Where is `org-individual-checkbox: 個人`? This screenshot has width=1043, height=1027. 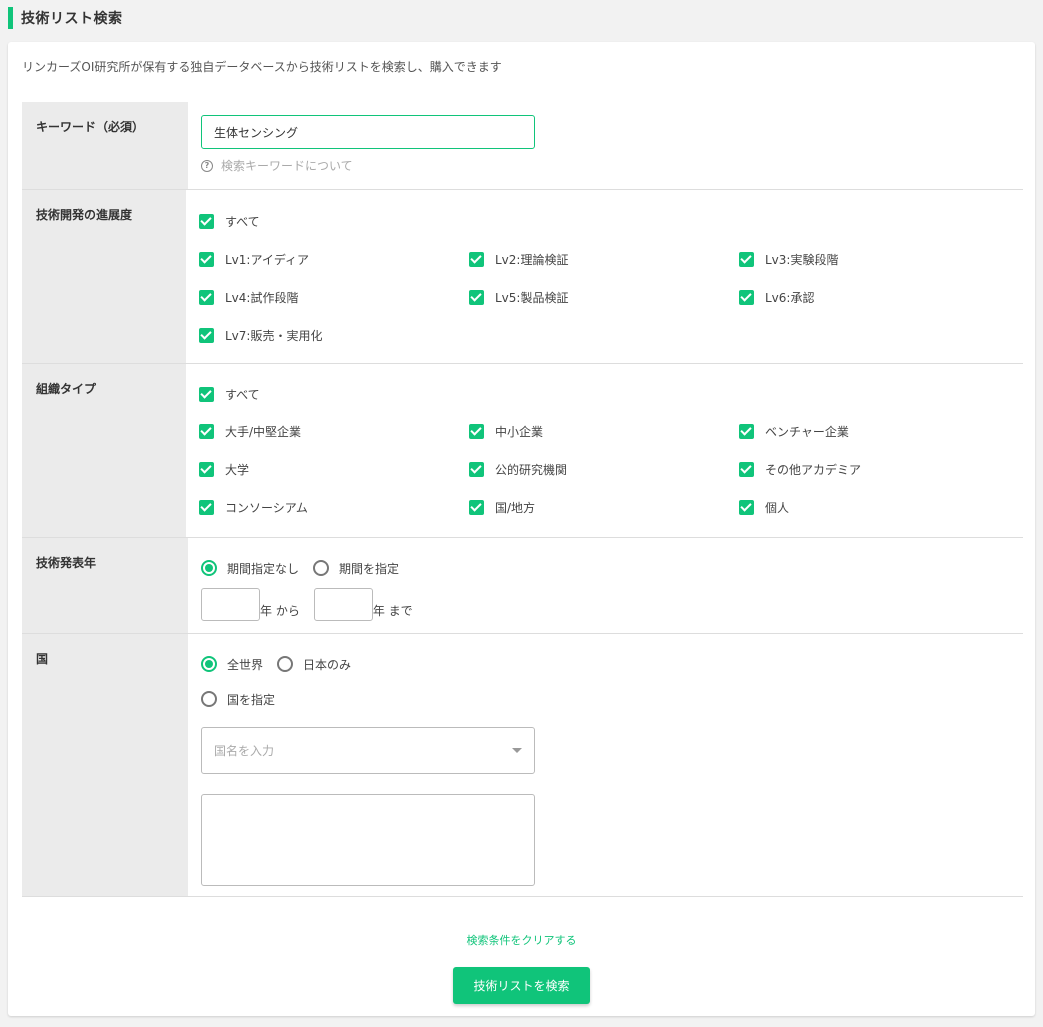 org-individual-checkbox: 個人 is located at coordinates (874, 507).